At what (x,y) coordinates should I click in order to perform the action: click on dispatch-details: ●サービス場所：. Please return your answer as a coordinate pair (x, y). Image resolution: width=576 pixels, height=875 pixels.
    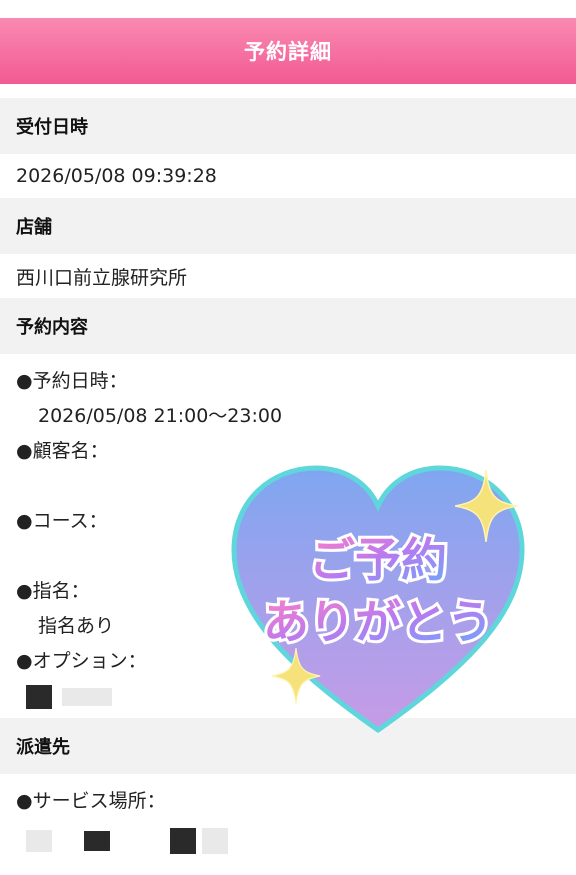
    Looking at the image, I should click on (288, 824).